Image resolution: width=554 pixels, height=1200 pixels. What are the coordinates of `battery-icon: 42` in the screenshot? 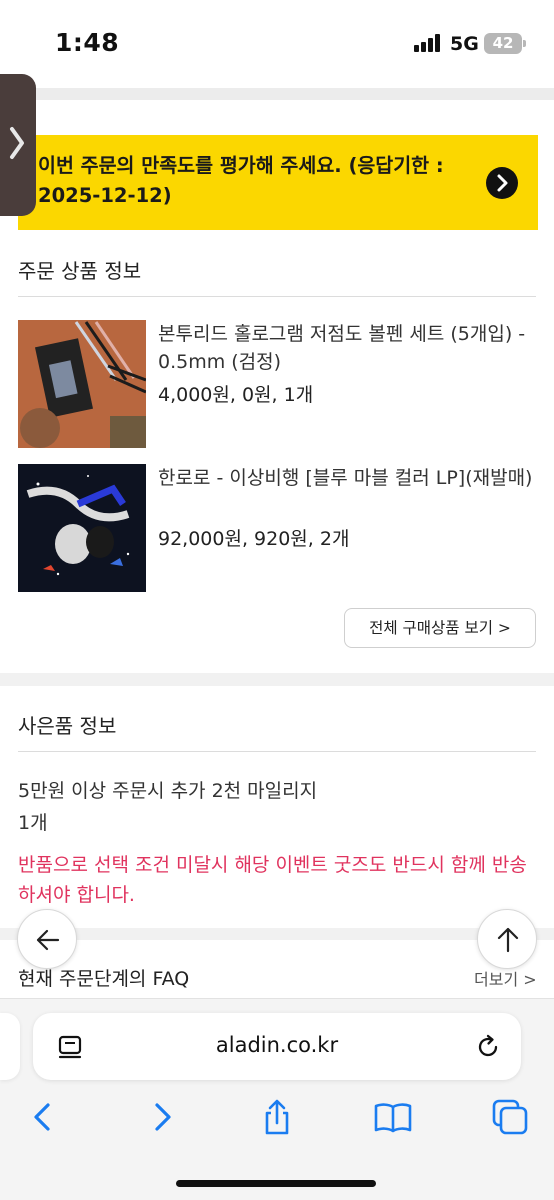 It's located at (505, 43).